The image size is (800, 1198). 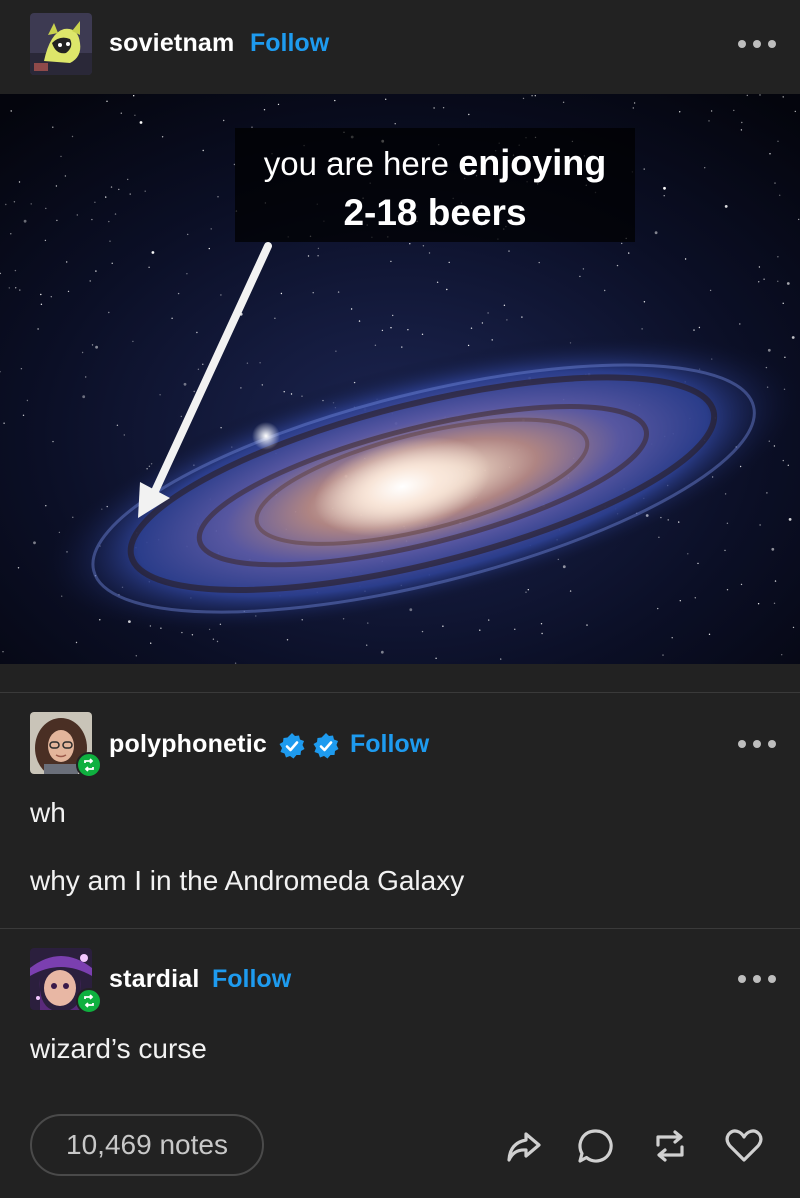 What do you see at coordinates (154, 979) in the screenshot?
I see `reblogger-username: stardial` at bounding box center [154, 979].